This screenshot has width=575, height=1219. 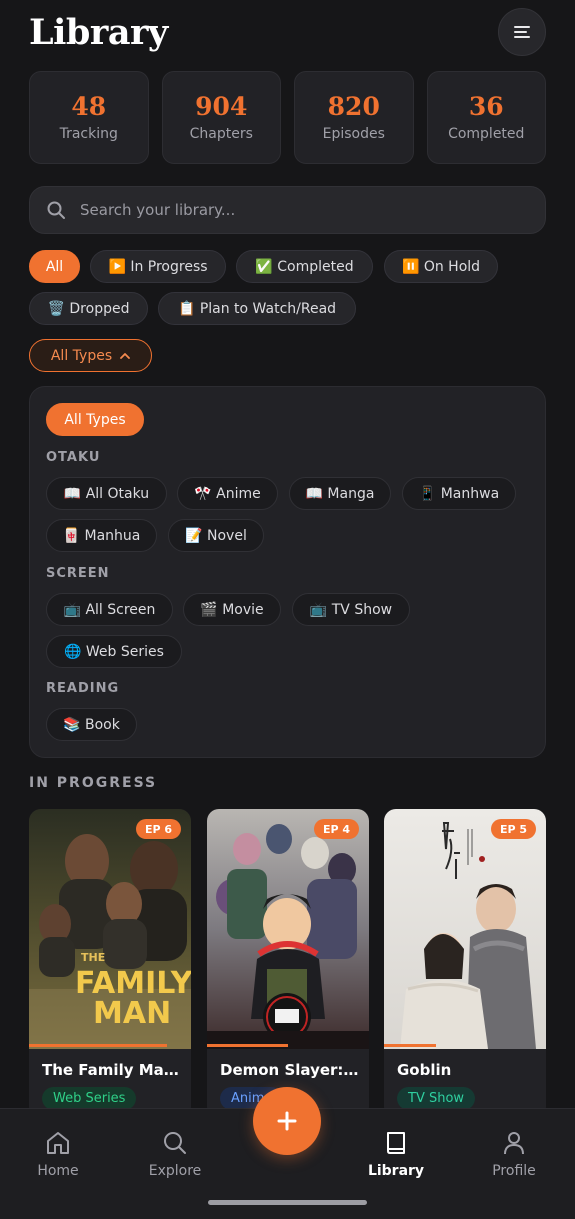 I want to click on nav-label: Explore, so click(x=175, y=1171).